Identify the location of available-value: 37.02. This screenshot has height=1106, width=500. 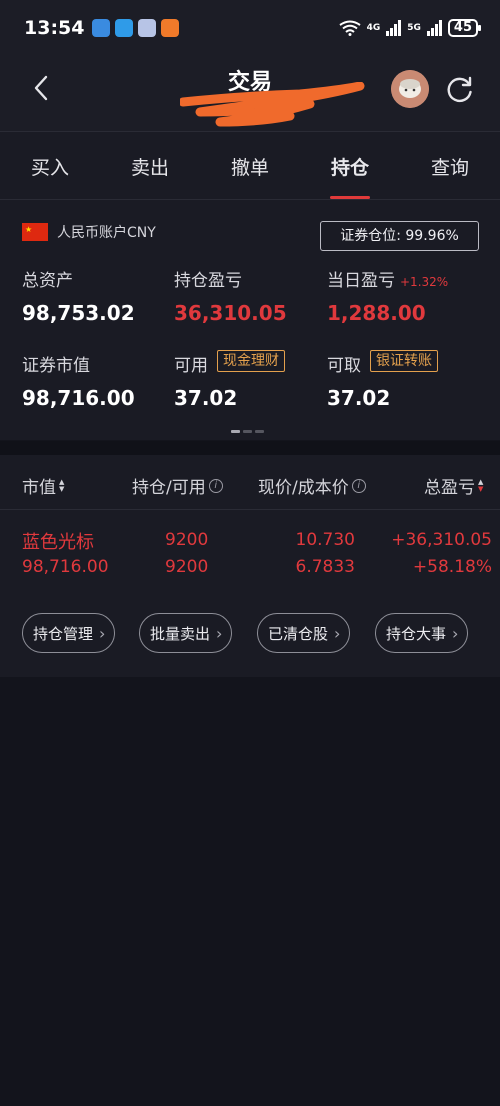
(206, 398).